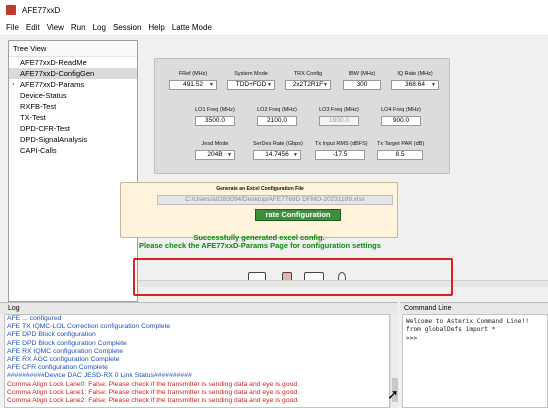  I want to click on lo1-value: 3500.0, so click(215, 120).